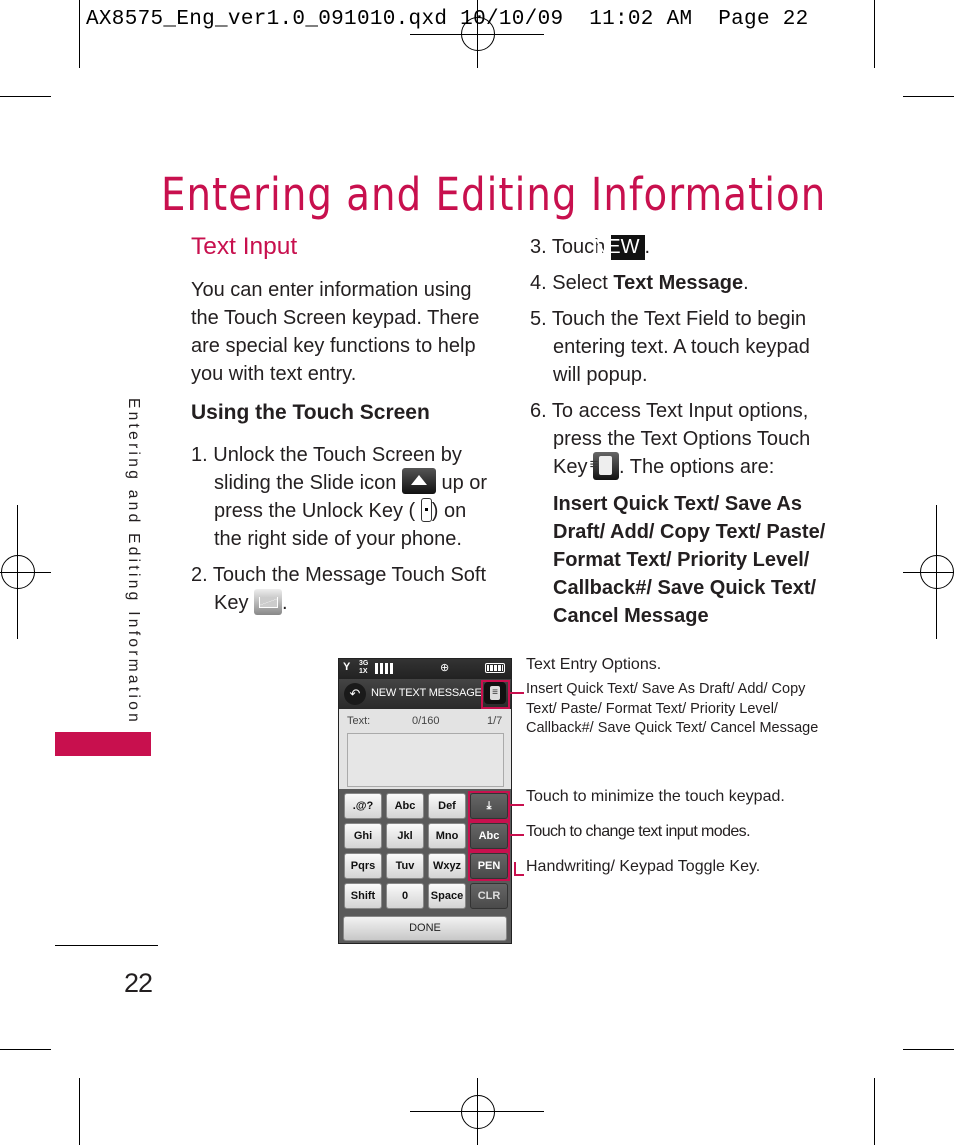 The width and height of the screenshot is (954, 1145). I want to click on char-count: 0/160, so click(426, 721).